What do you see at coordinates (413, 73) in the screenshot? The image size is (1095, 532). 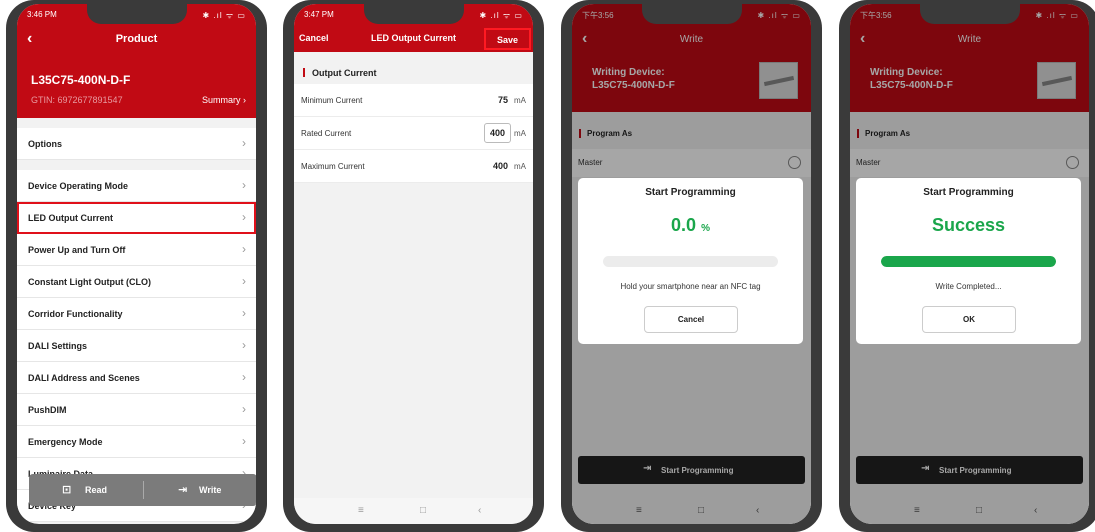 I see `section-header: Output Current` at bounding box center [413, 73].